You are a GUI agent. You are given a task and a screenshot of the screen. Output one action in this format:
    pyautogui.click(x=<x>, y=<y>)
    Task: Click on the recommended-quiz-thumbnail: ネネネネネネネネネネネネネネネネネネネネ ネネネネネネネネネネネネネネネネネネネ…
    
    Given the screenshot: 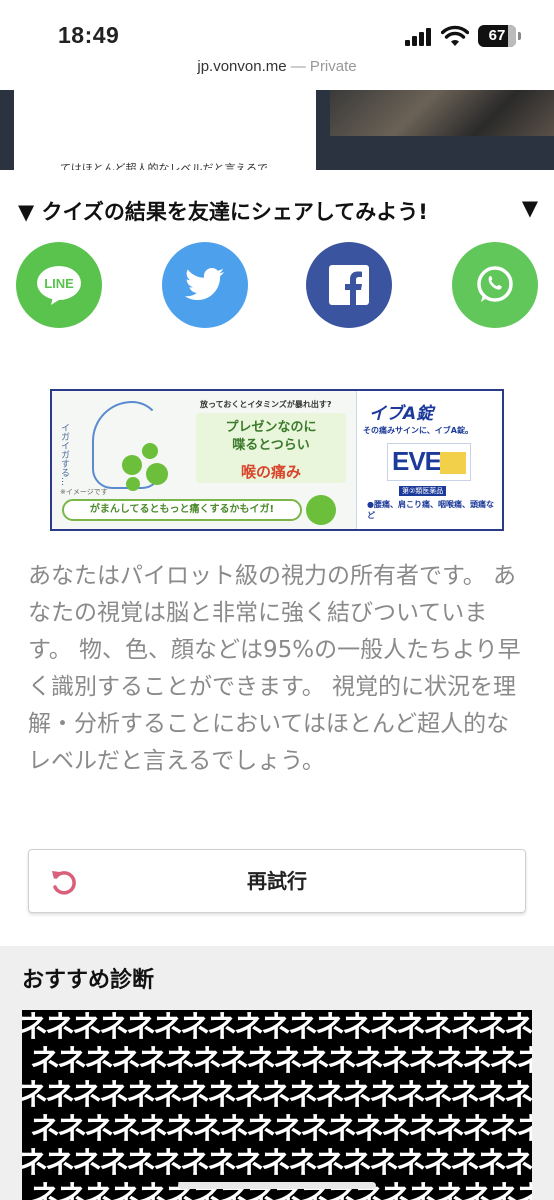 What is the action you would take?
    pyautogui.click(x=277, y=1105)
    